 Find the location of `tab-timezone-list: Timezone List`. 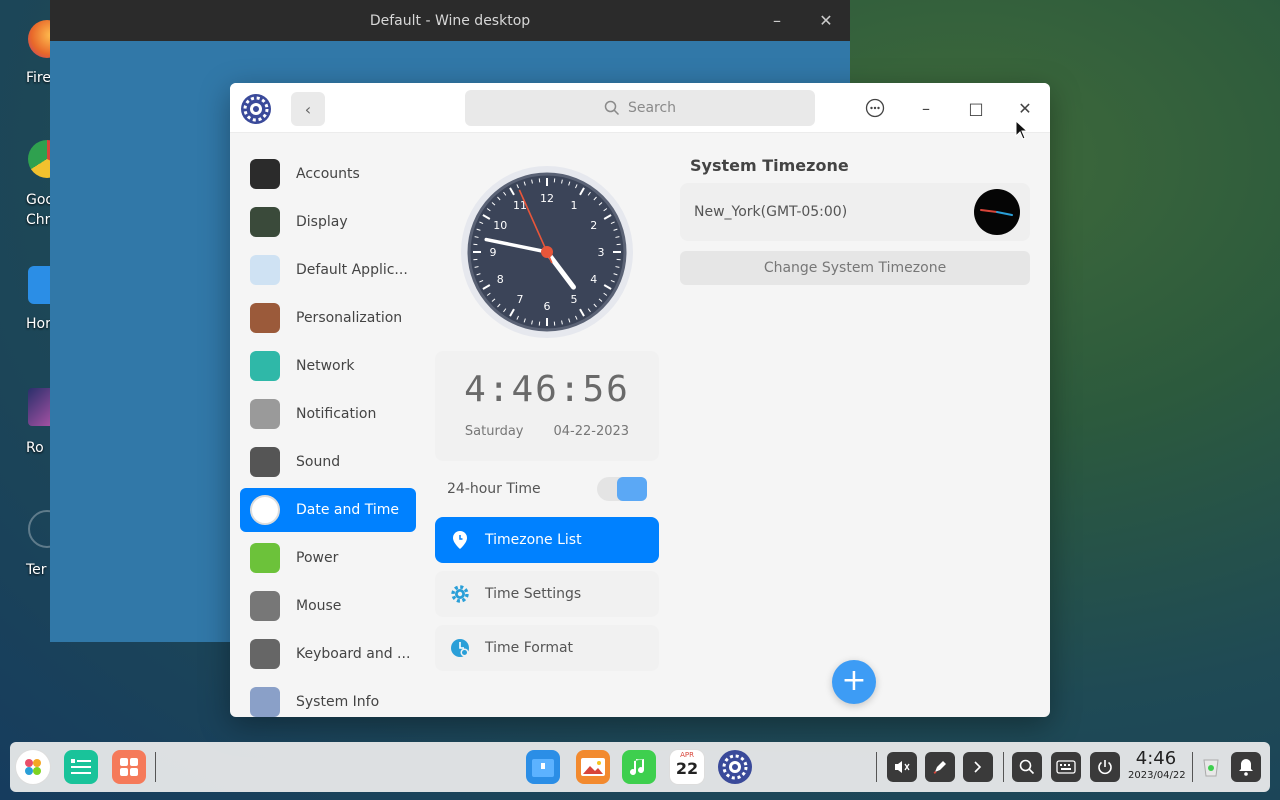

tab-timezone-list: Timezone List is located at coordinates (547, 540).